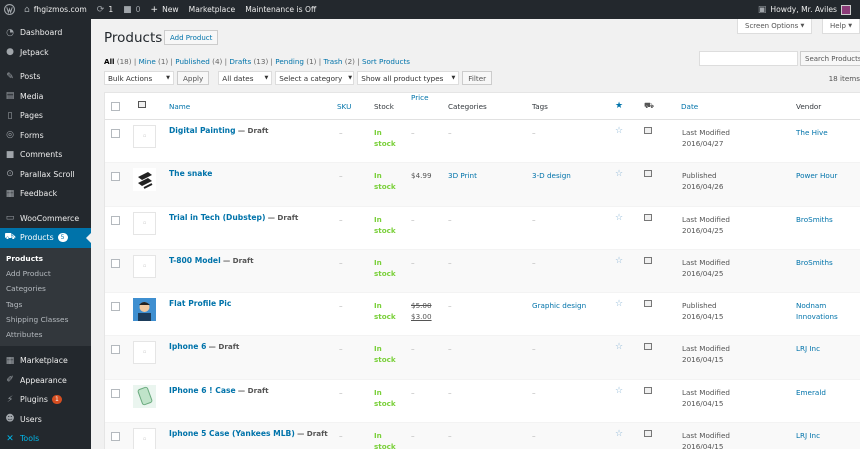 This screenshot has height=449, width=860. What do you see at coordinates (45, 155) in the screenshot?
I see `sidebar-item-comments: ■ Comments` at bounding box center [45, 155].